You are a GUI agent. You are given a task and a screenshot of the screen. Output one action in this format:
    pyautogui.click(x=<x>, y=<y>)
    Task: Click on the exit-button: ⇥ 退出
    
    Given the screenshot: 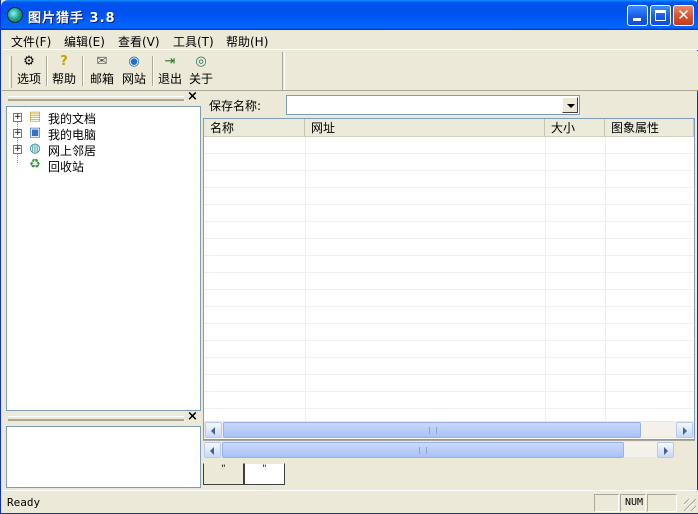 What is the action you would take?
    pyautogui.click(x=170, y=72)
    